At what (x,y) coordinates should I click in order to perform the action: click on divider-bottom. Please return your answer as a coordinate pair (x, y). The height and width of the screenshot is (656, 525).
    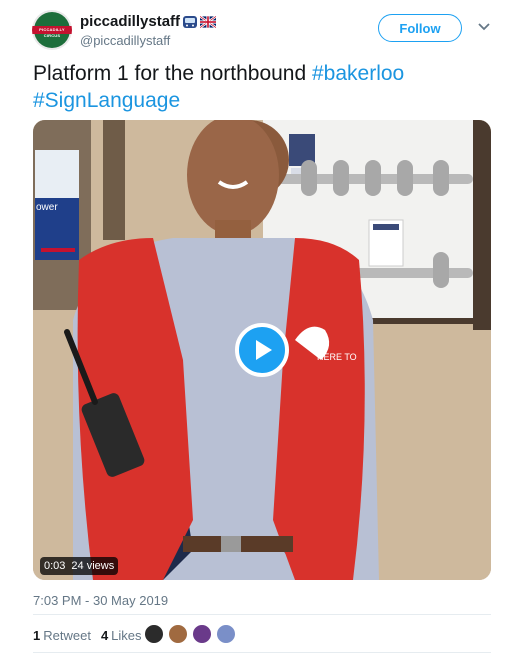
    Looking at the image, I should click on (262, 652).